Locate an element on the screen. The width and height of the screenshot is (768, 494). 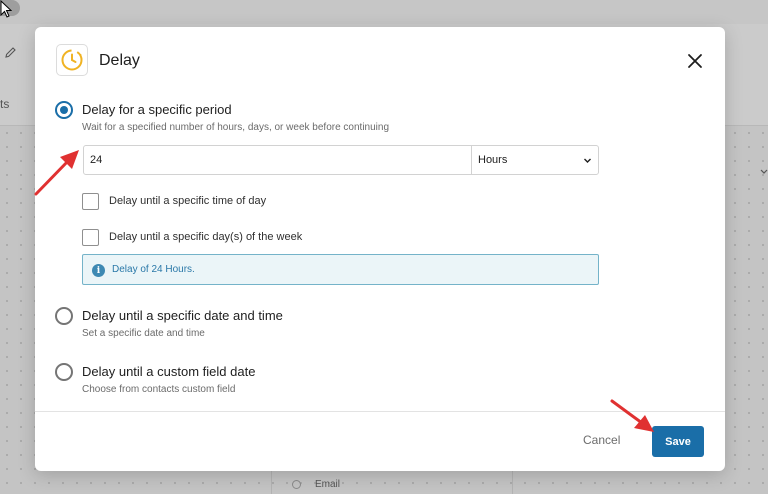
info-icon: i is located at coordinates (98, 270).